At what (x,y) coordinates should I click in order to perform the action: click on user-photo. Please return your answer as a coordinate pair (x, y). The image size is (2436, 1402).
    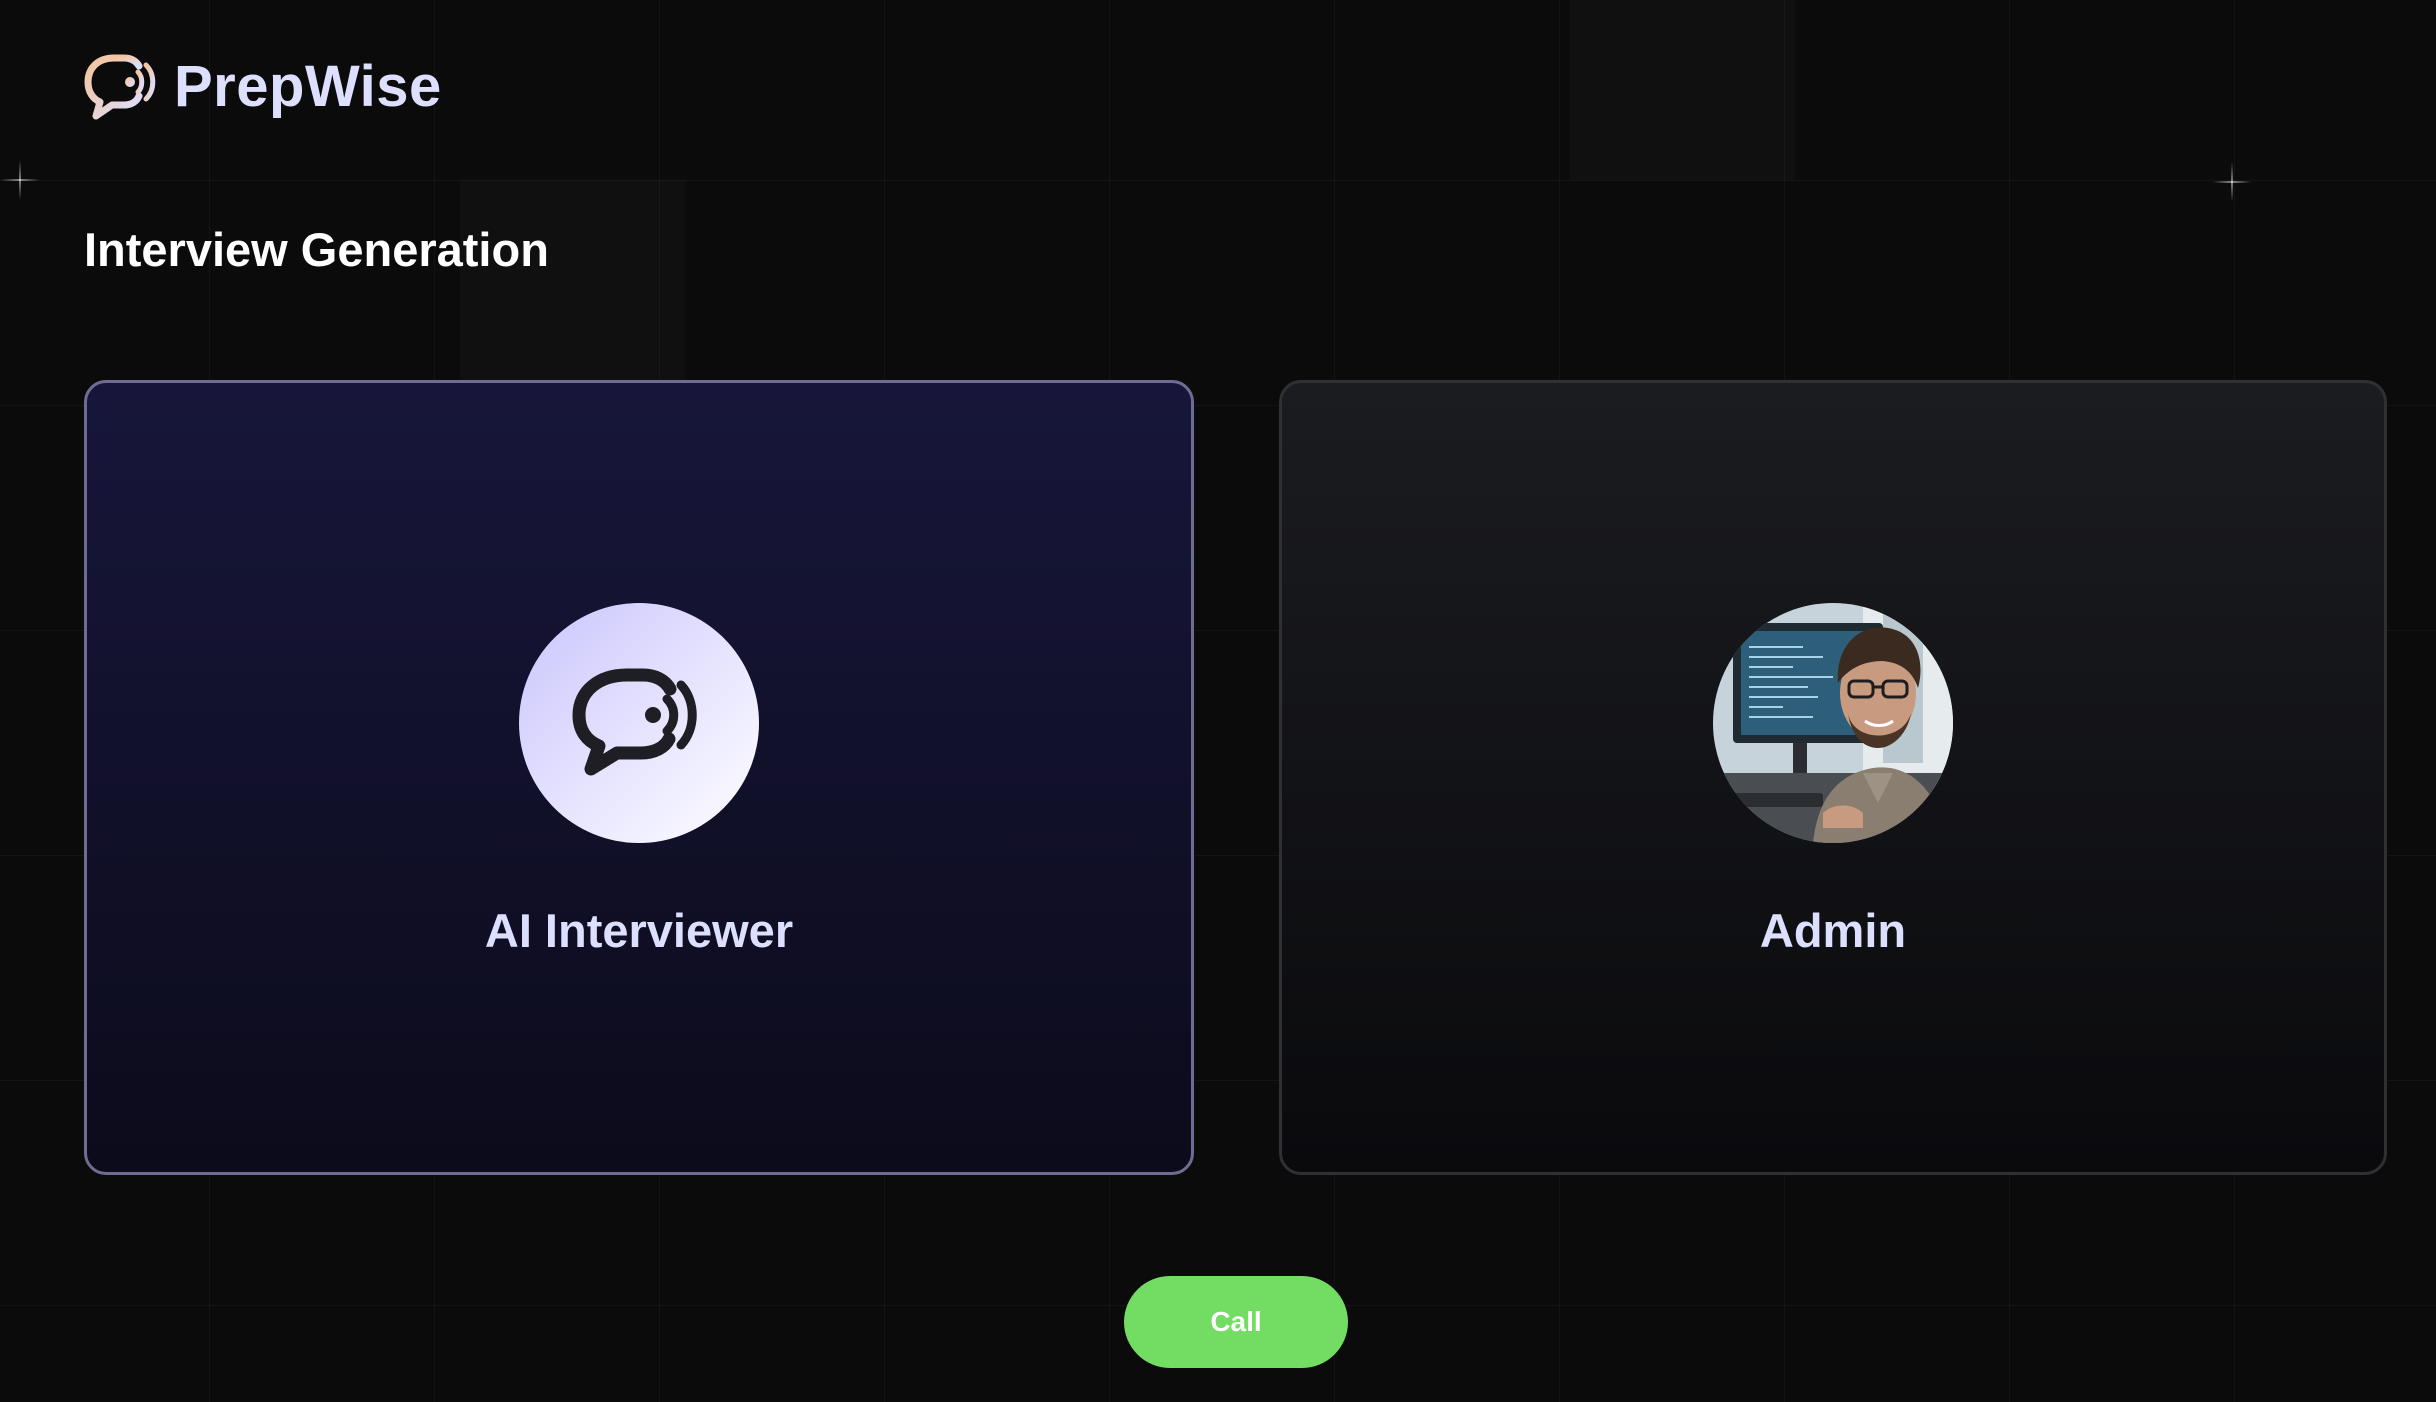
    Looking at the image, I should click on (1833, 723).